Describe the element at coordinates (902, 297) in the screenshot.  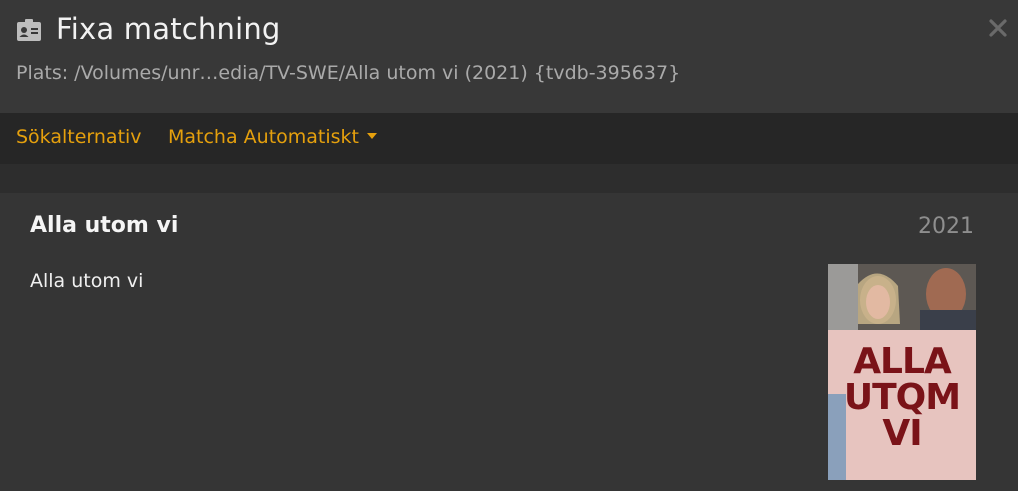
I see `poster-photo` at that location.